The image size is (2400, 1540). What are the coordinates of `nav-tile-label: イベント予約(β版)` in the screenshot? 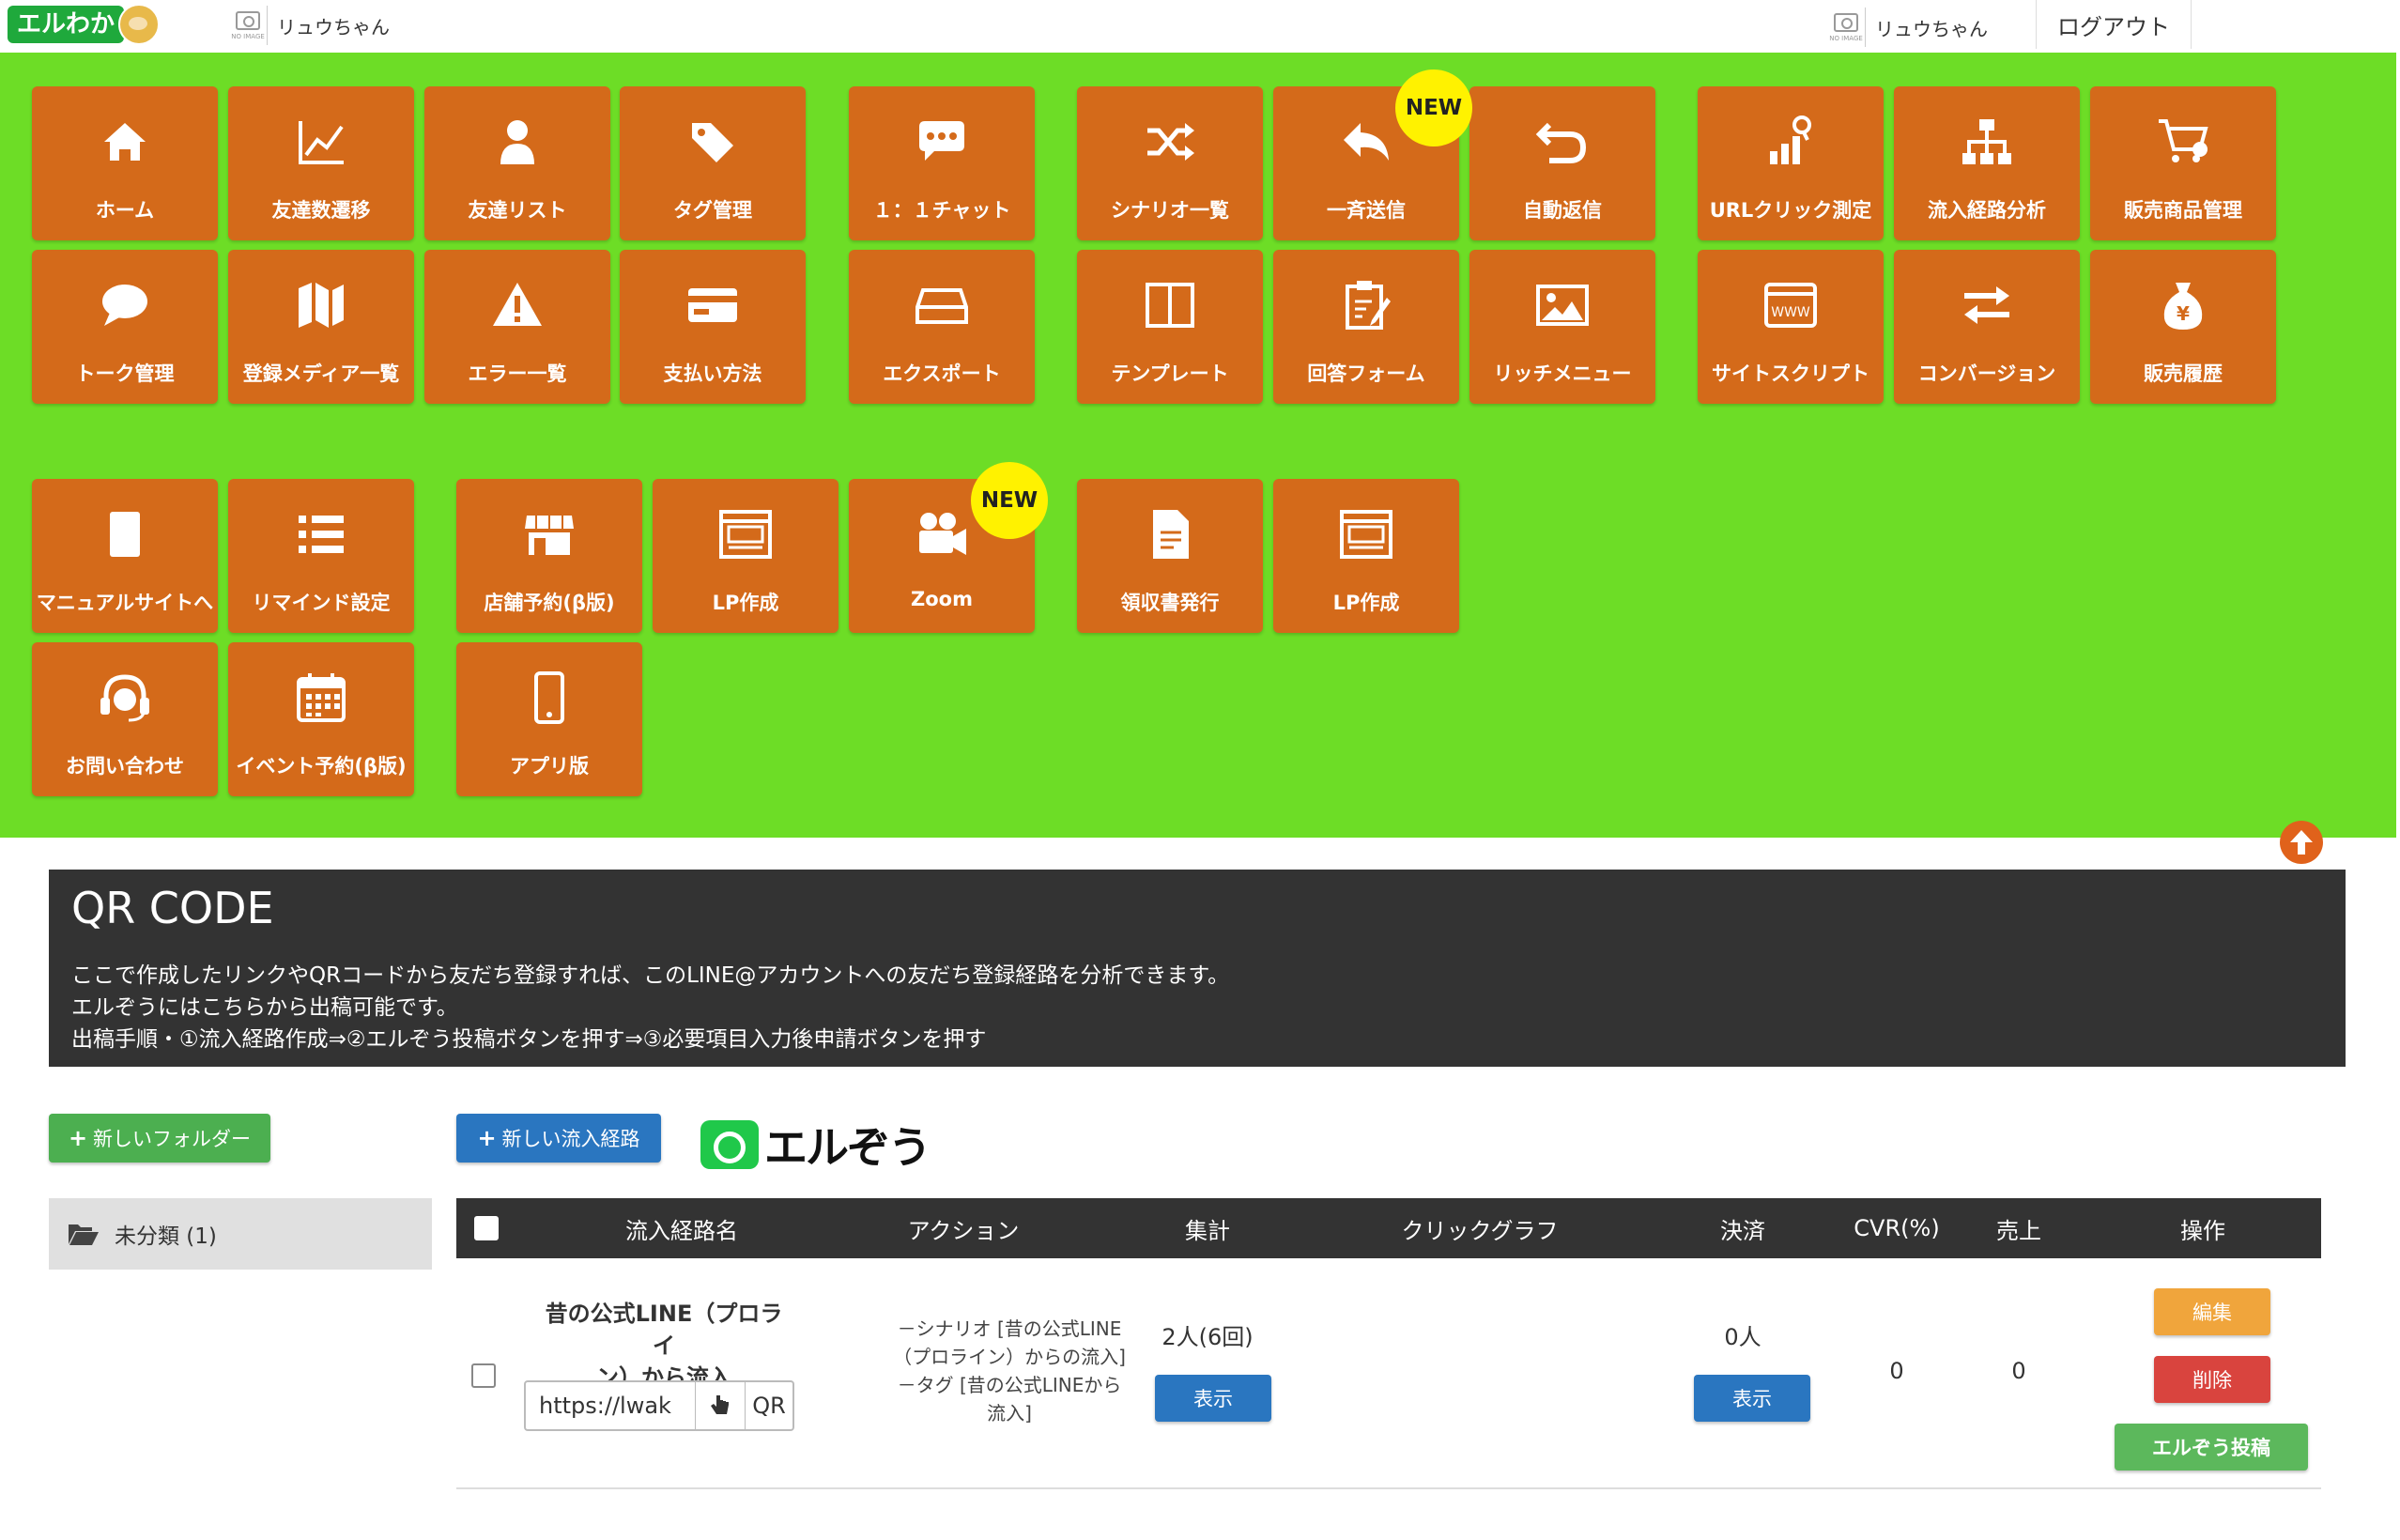 It's located at (321, 766).